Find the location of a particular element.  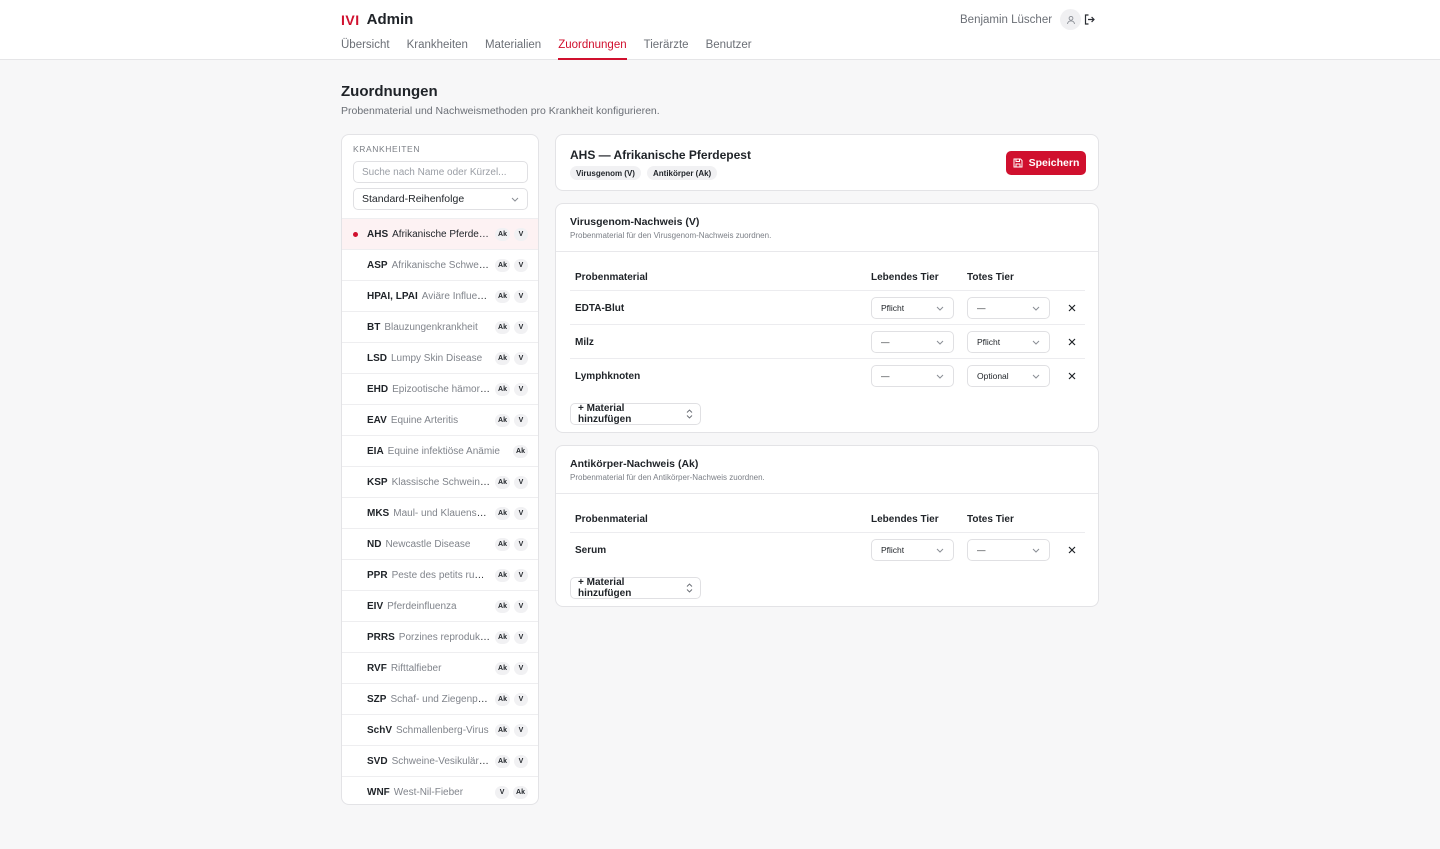

disease-abbreviation: EIA is located at coordinates (375, 451).